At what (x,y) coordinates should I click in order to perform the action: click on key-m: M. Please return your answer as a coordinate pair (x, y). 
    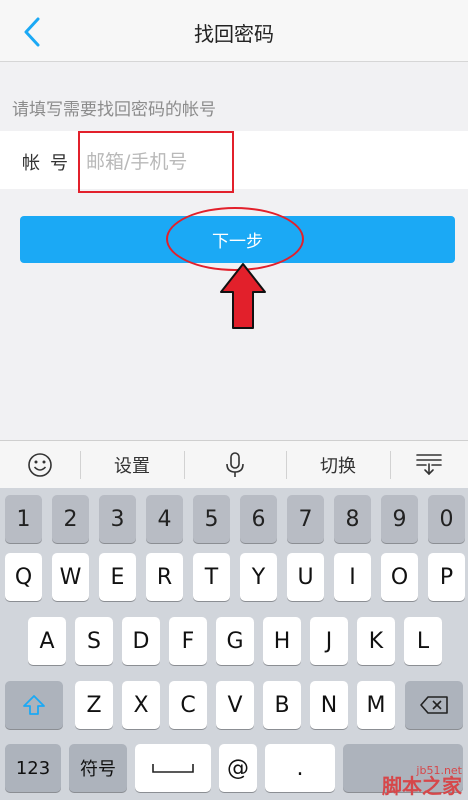
    Looking at the image, I should click on (376, 705).